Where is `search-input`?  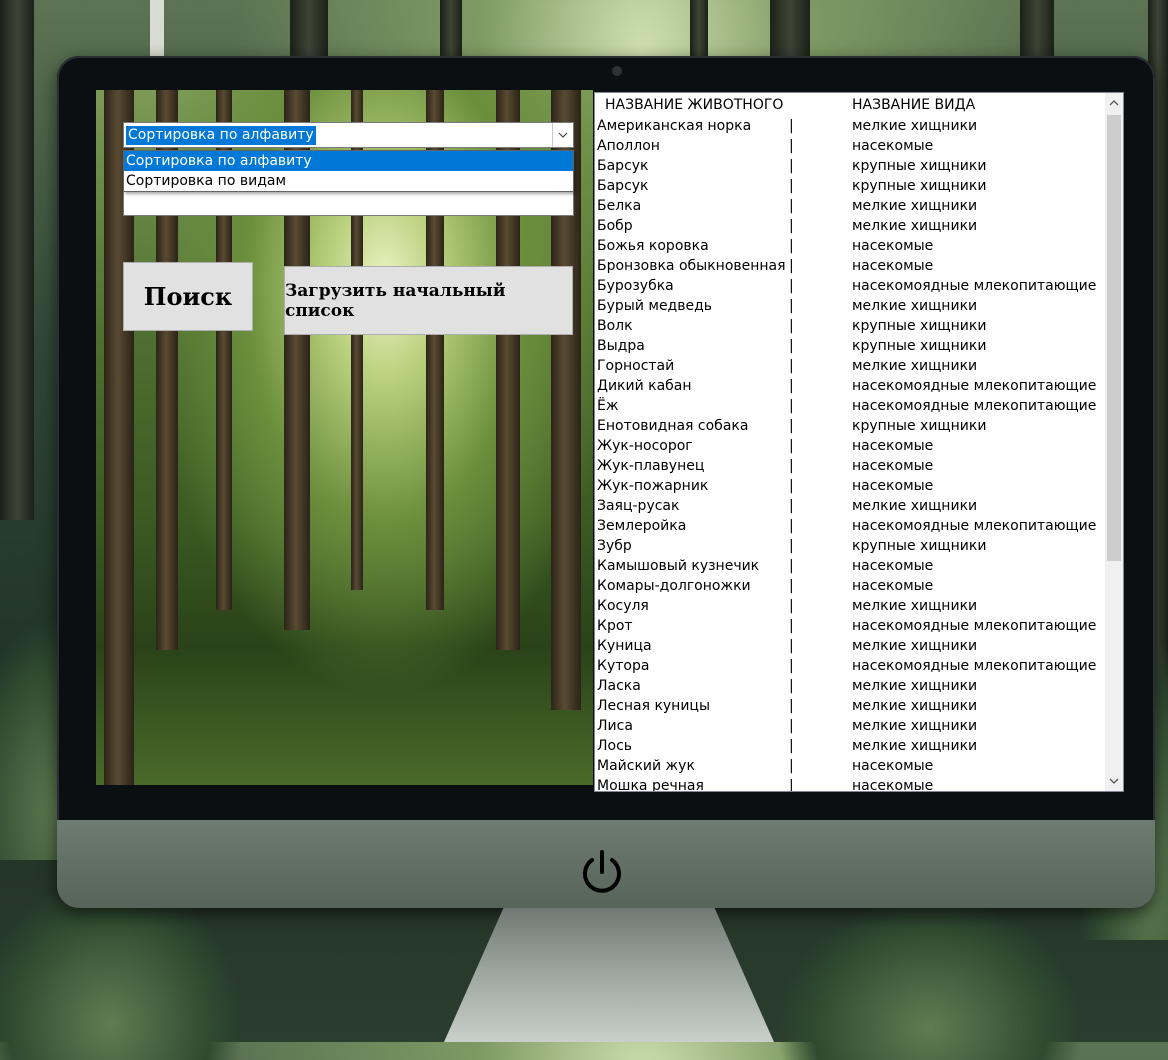 search-input is located at coordinates (348, 203).